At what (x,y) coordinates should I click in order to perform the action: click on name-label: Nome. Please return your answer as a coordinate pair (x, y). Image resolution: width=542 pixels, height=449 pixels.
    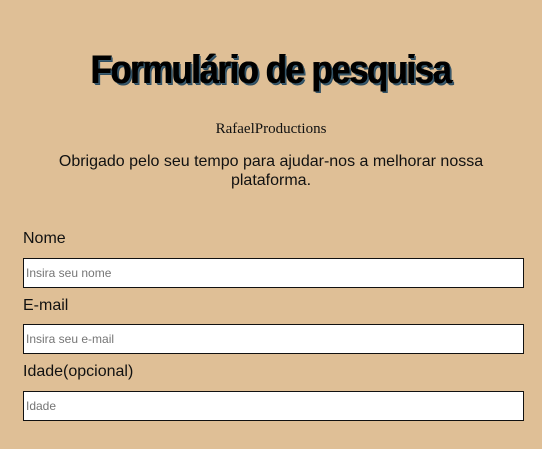
    Looking at the image, I should click on (44, 238).